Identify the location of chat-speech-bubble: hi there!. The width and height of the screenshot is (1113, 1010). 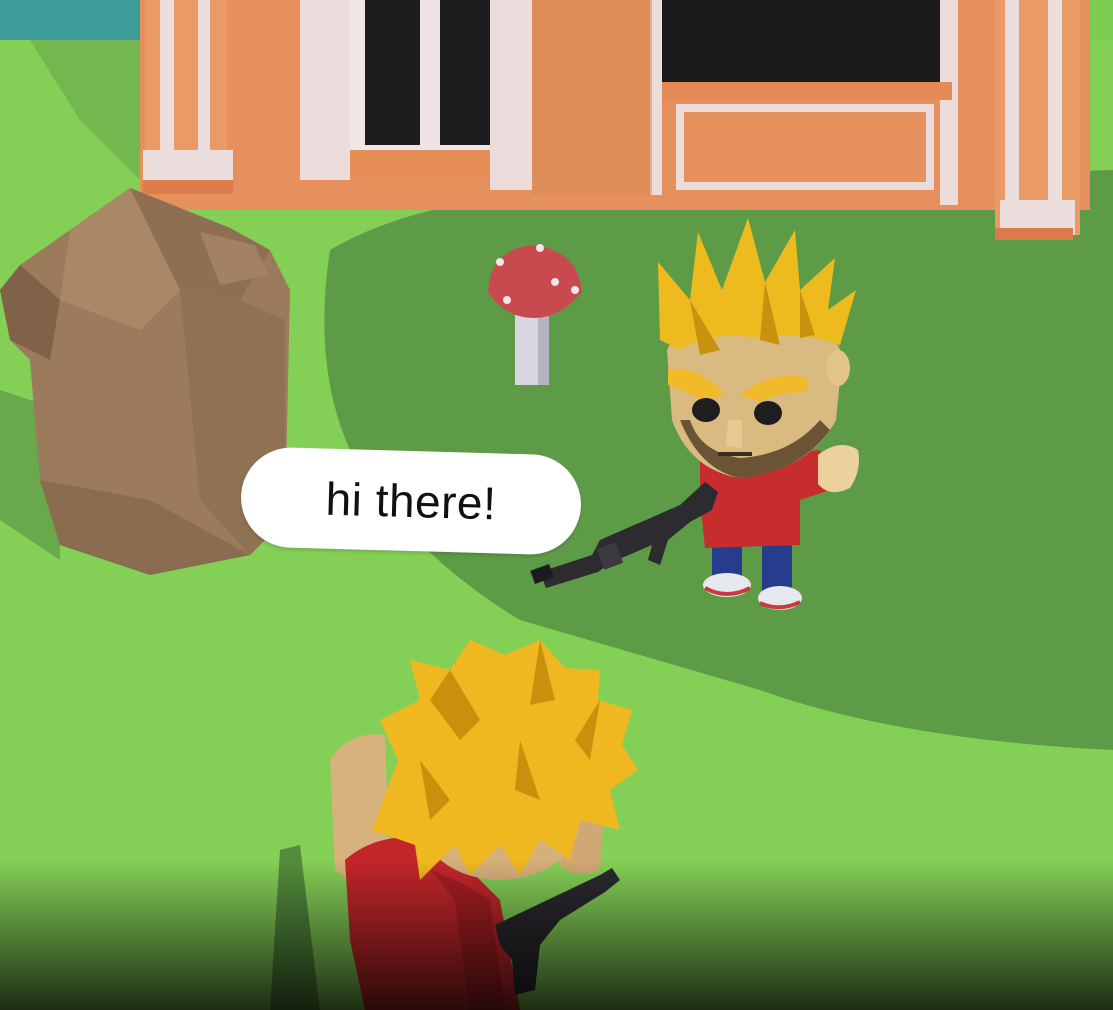
(411, 501).